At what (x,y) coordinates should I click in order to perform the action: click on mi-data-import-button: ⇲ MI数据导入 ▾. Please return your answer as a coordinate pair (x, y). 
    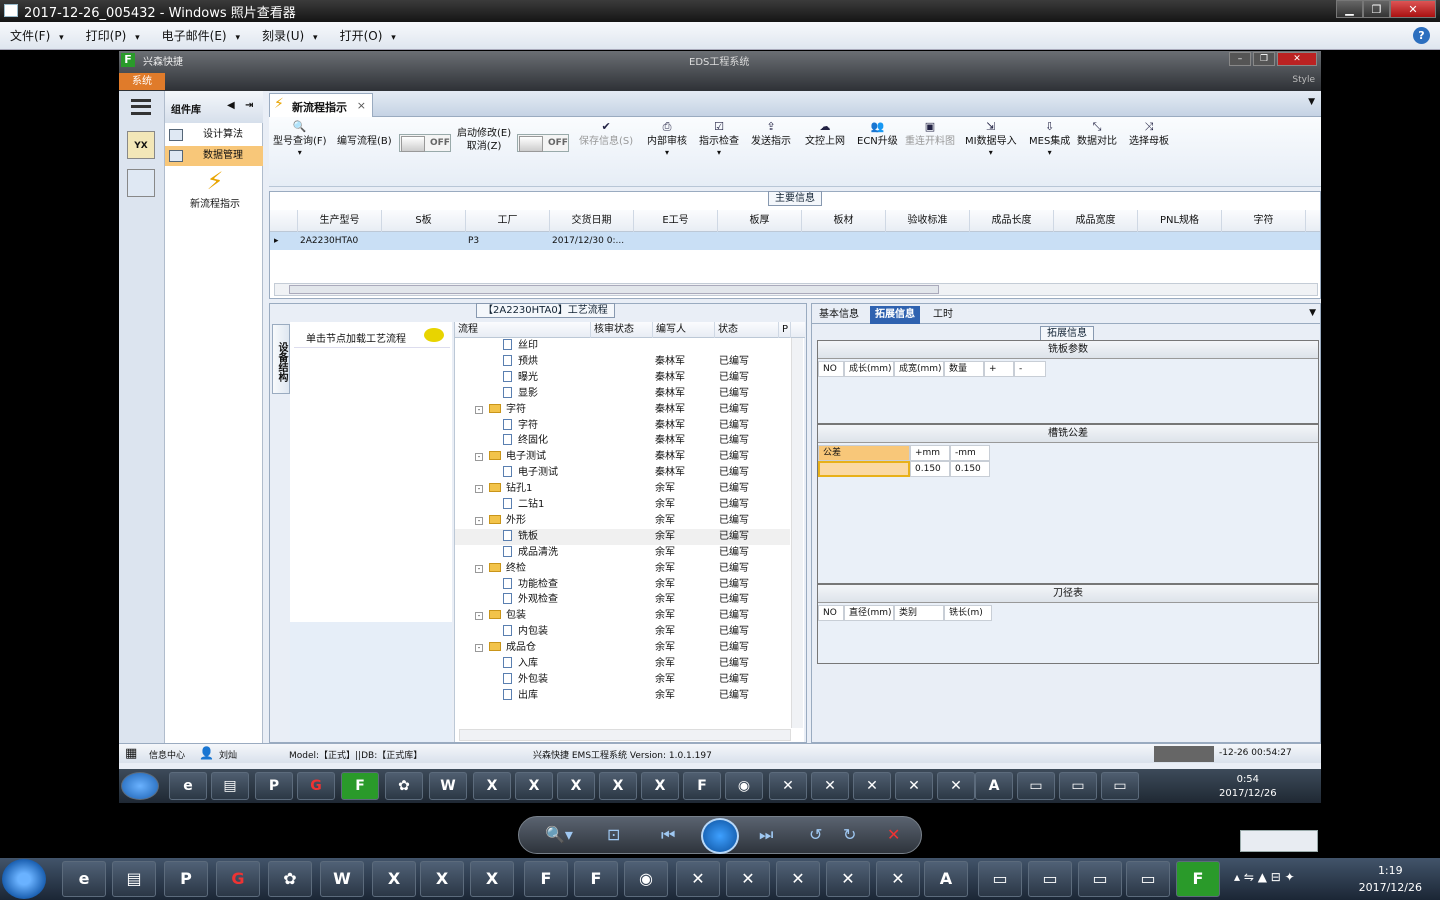
    Looking at the image, I should click on (991, 139).